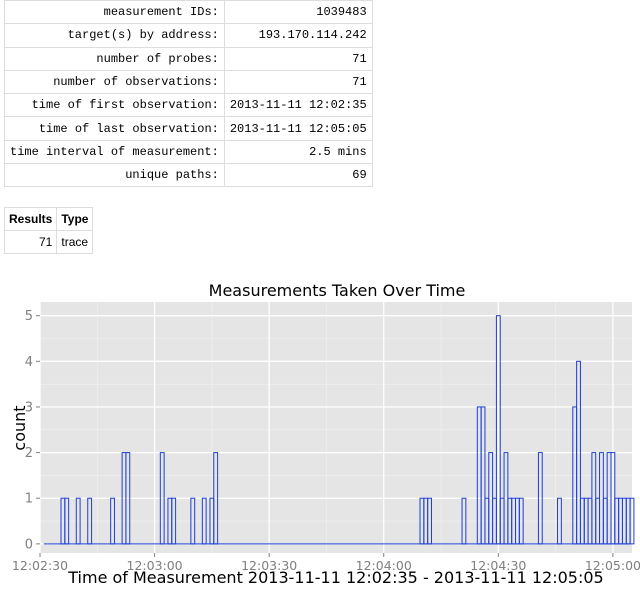 The width and height of the screenshot is (640, 590). What do you see at coordinates (19, 427) in the screenshot?
I see `y-axis-label: count` at bounding box center [19, 427].